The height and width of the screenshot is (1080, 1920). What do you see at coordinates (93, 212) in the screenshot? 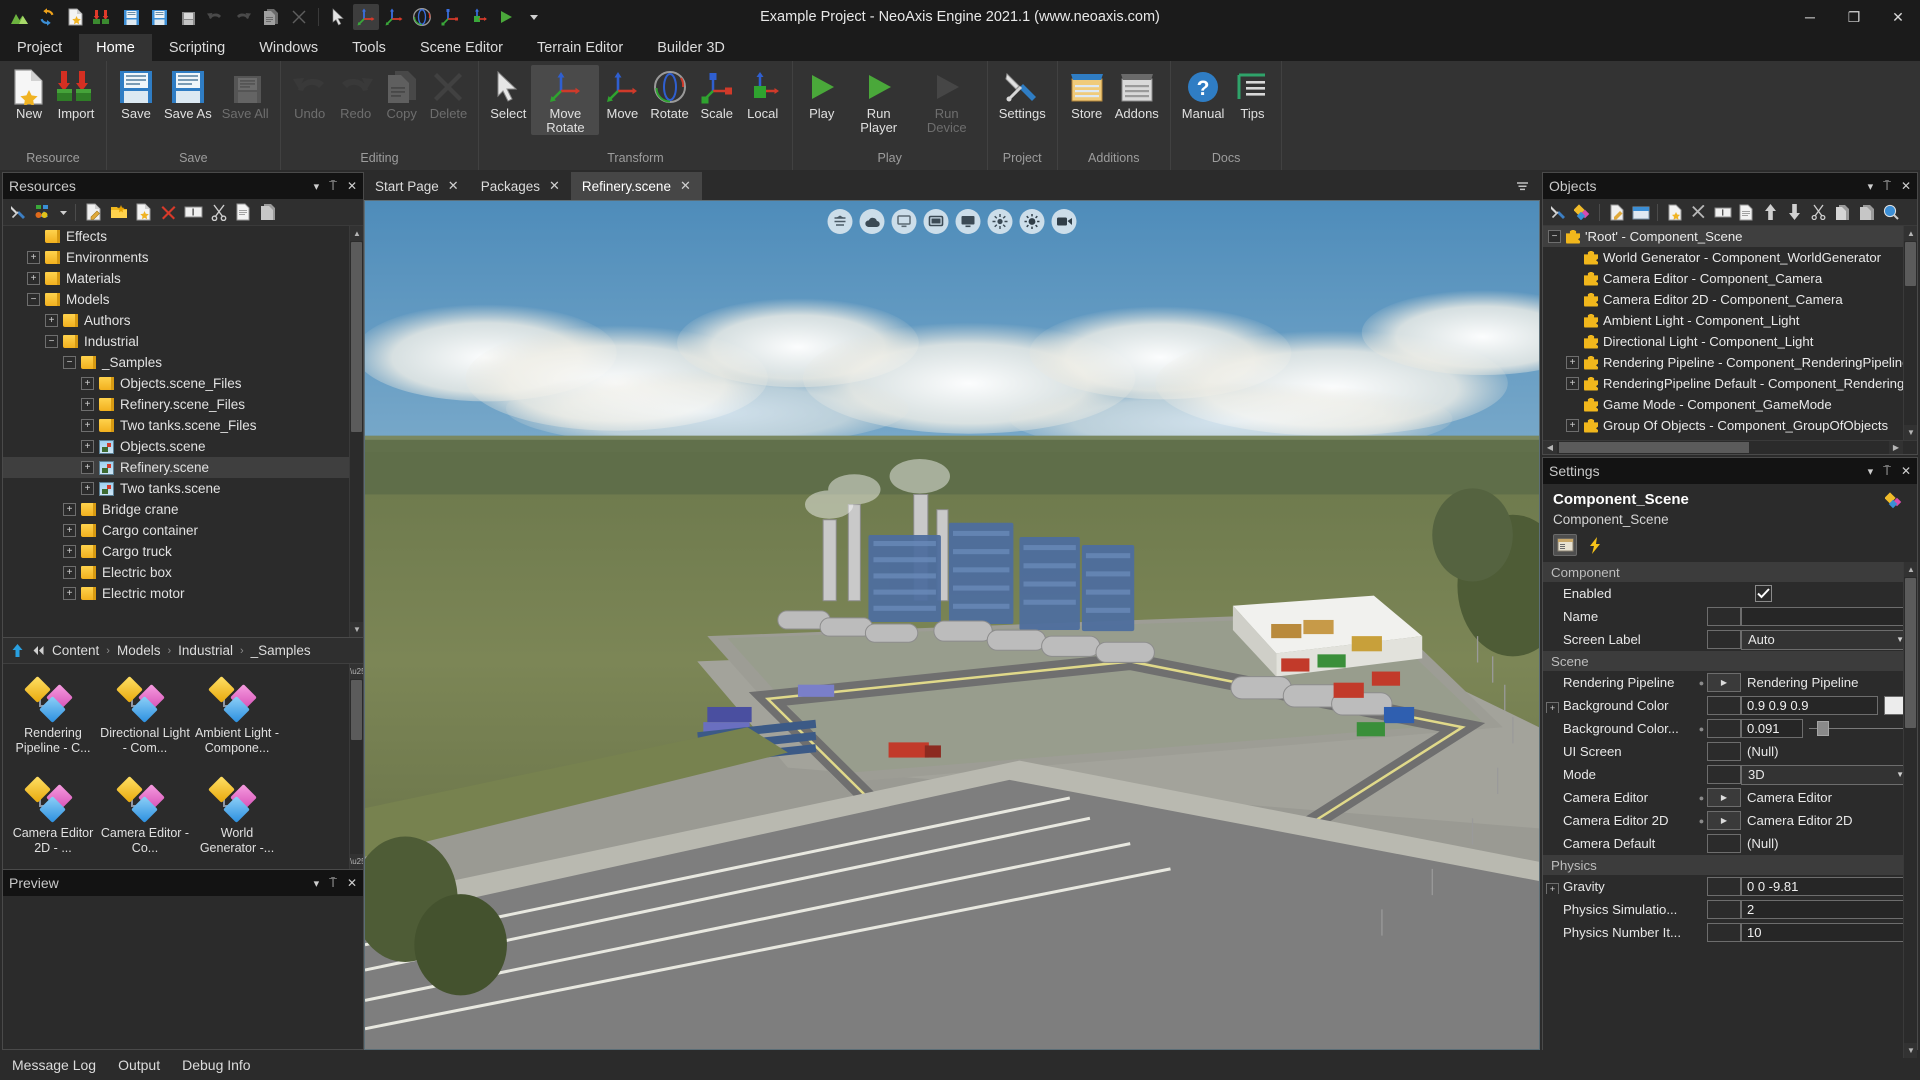
I see `edit-document-icon` at bounding box center [93, 212].